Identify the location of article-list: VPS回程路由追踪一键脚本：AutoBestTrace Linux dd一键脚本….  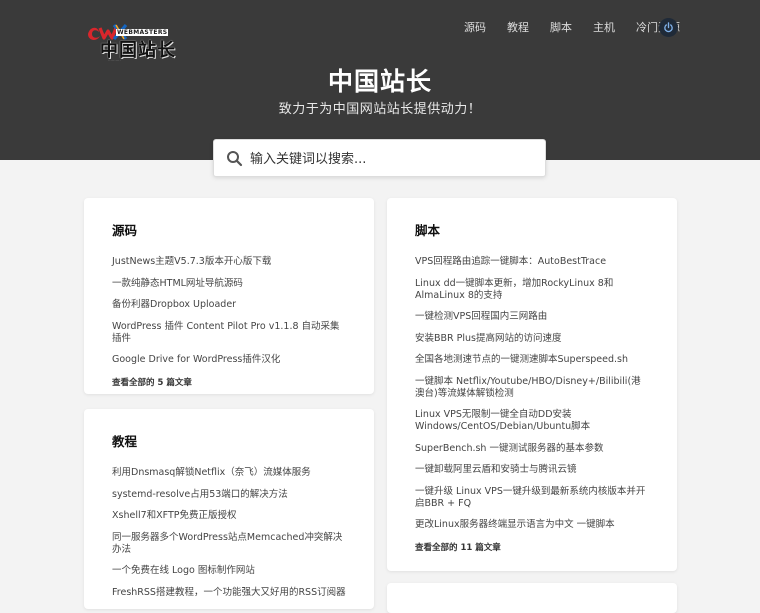
(532, 393).